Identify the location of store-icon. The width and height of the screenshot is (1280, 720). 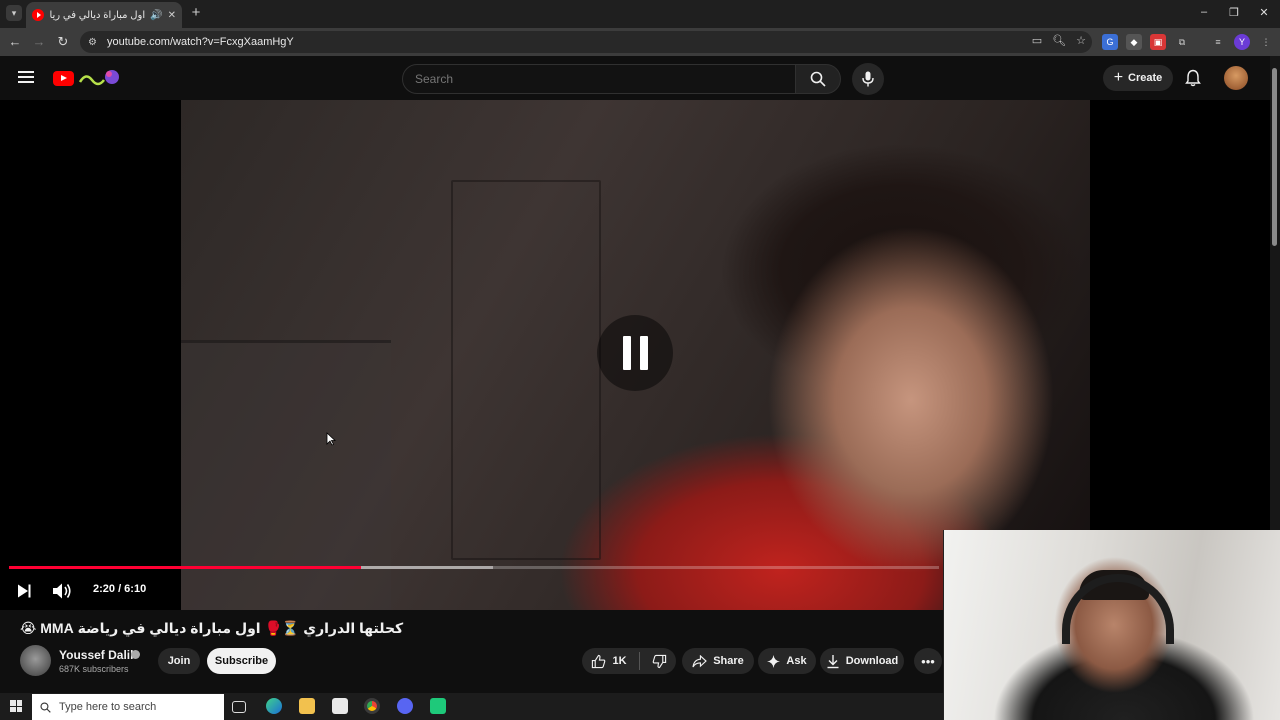
(340, 706).